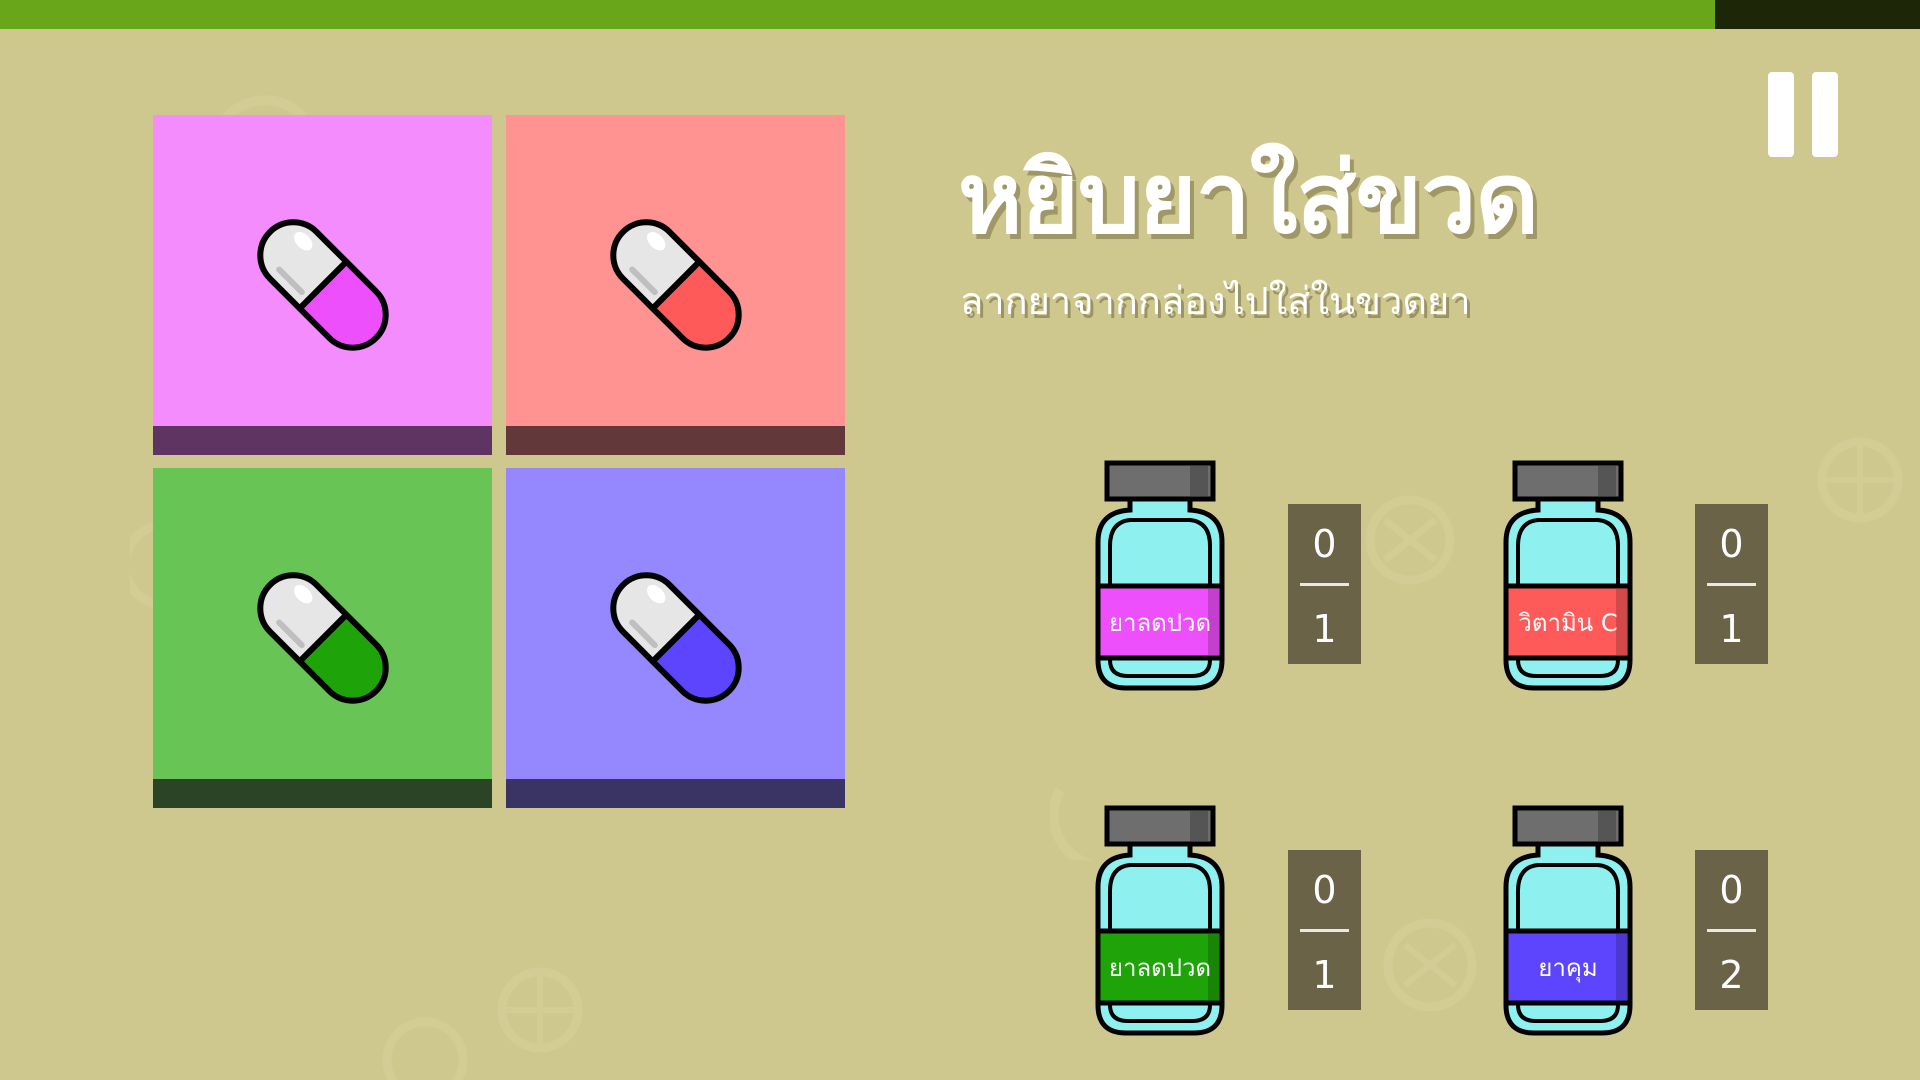 This screenshot has width=1920, height=1080. What do you see at coordinates (1803, 115) in the screenshot?
I see `pause-button` at bounding box center [1803, 115].